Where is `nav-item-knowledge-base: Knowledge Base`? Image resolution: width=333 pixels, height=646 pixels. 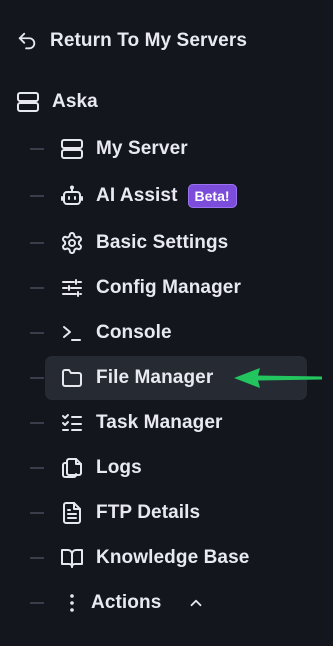
nav-item-knowledge-base: Knowledge Base is located at coordinates (176, 558).